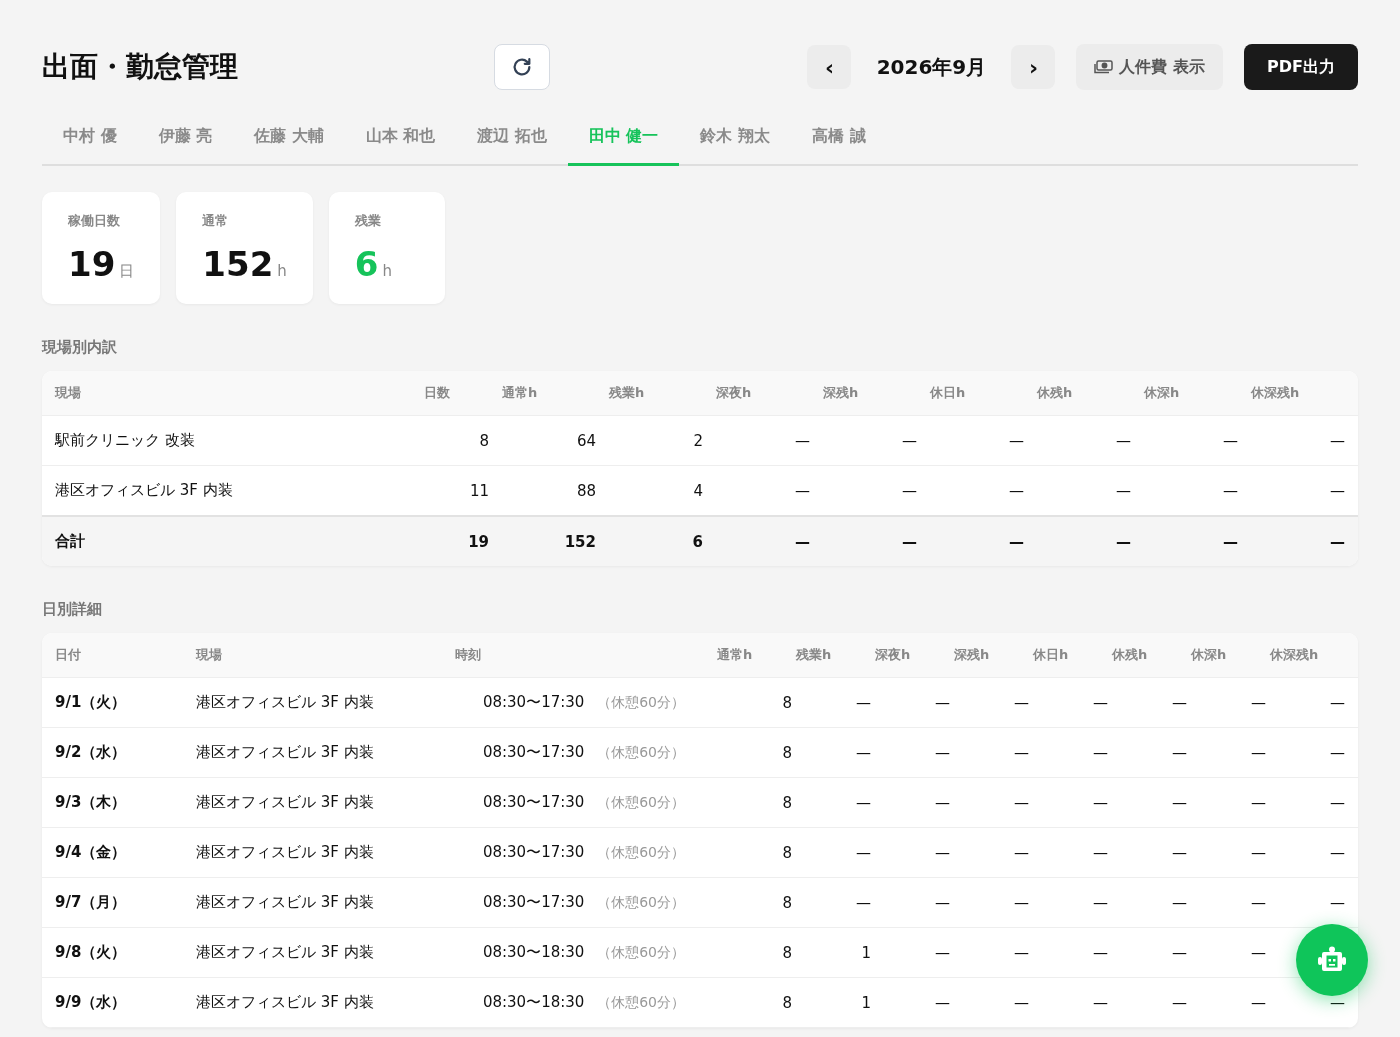 This screenshot has height=1037, width=1400. I want to click on page-title: 出面・勤怠管理, so click(140, 67).